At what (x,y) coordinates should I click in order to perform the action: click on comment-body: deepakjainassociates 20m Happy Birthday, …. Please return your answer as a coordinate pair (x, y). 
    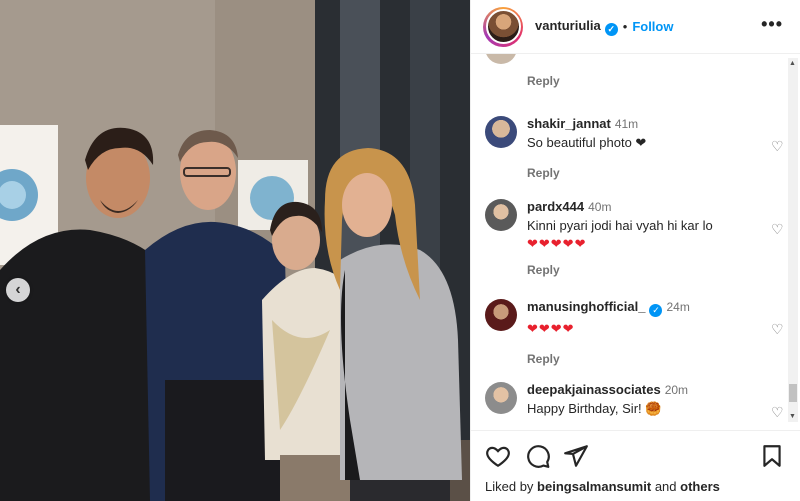
    Looking at the image, I should click on (642, 400).